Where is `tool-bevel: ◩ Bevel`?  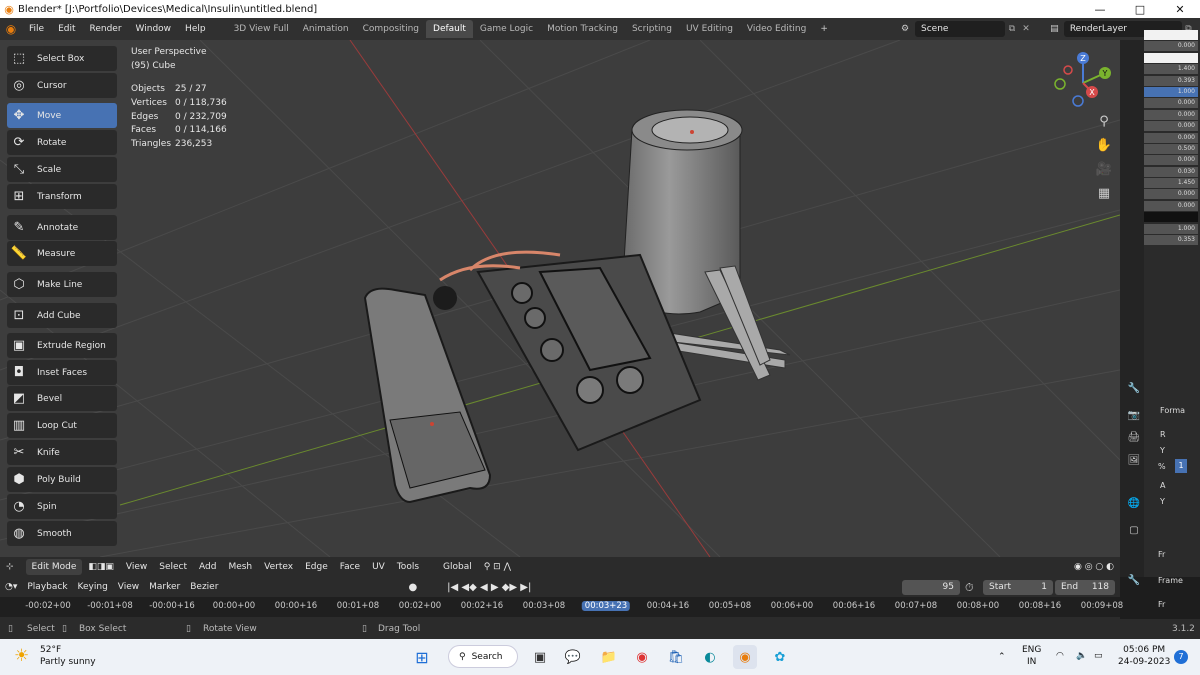
tool-bevel: ◩ Bevel is located at coordinates (62, 398).